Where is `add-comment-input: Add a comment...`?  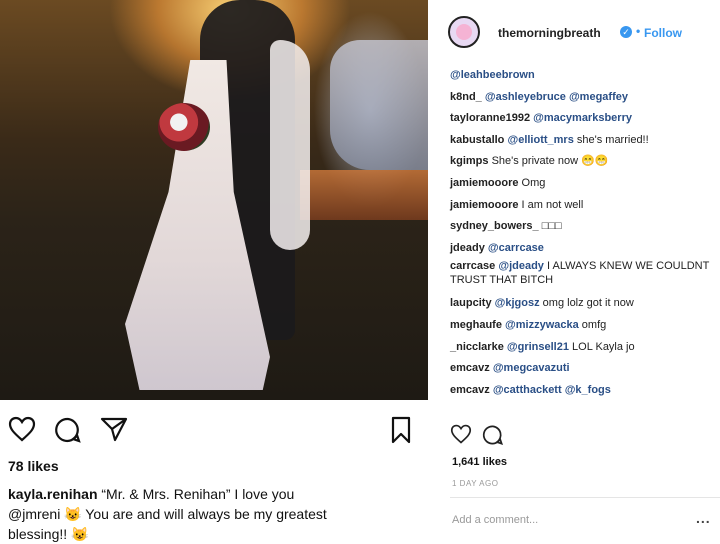 add-comment-input: Add a comment... is located at coordinates (495, 520).